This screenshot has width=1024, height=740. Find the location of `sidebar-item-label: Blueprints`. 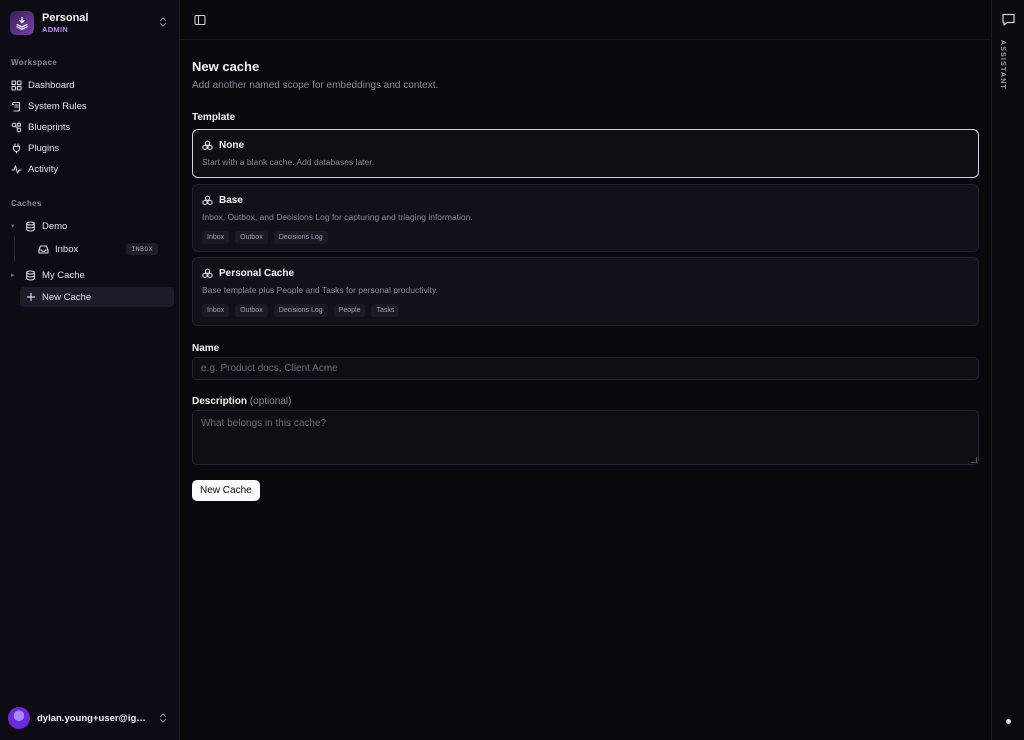

sidebar-item-label: Blueprints is located at coordinates (49, 127).